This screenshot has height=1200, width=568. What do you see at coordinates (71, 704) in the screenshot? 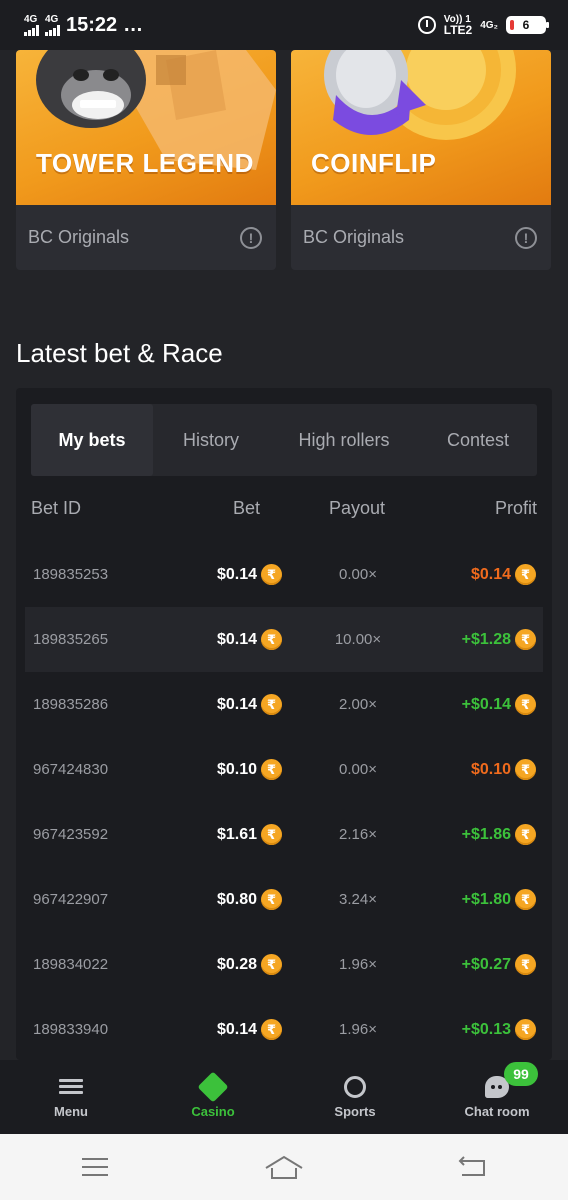
I see `bet-id-cell: 189835286` at bounding box center [71, 704].